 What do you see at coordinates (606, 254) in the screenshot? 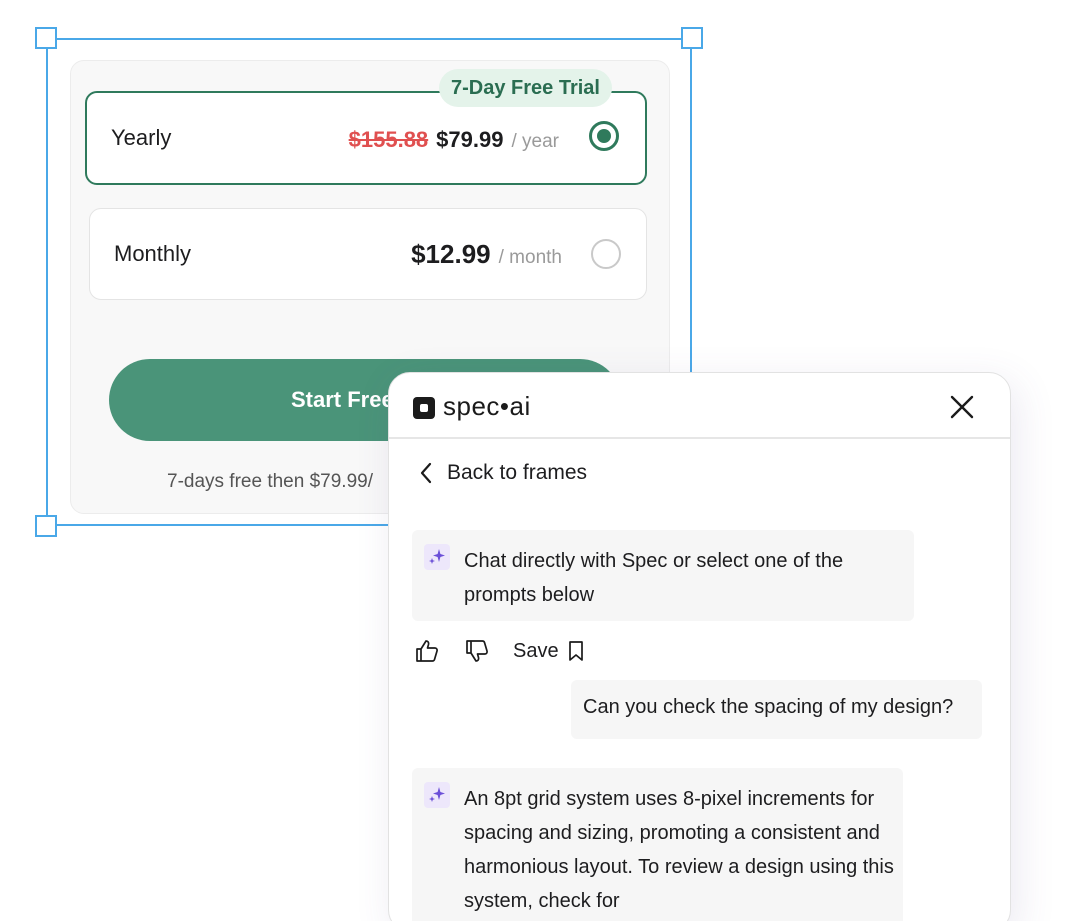
I see `radio-unselected-icon` at bounding box center [606, 254].